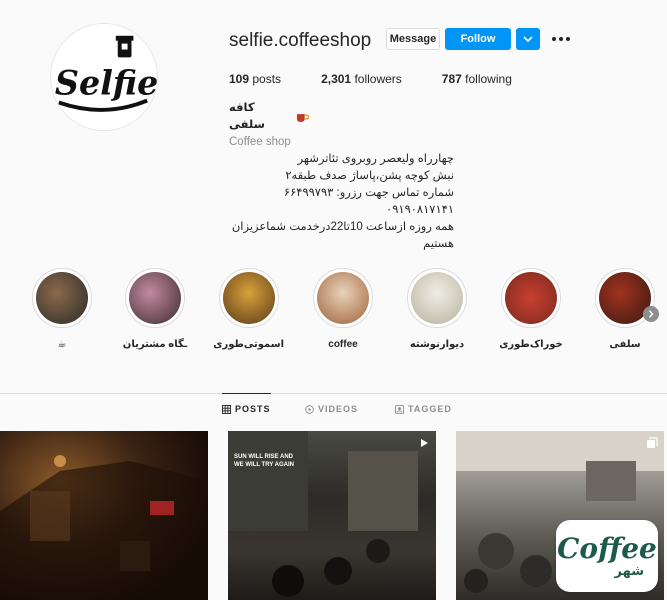 This screenshot has height=600, width=667. I want to click on highlight-item: اسموتی‌طوری, so click(248, 309).